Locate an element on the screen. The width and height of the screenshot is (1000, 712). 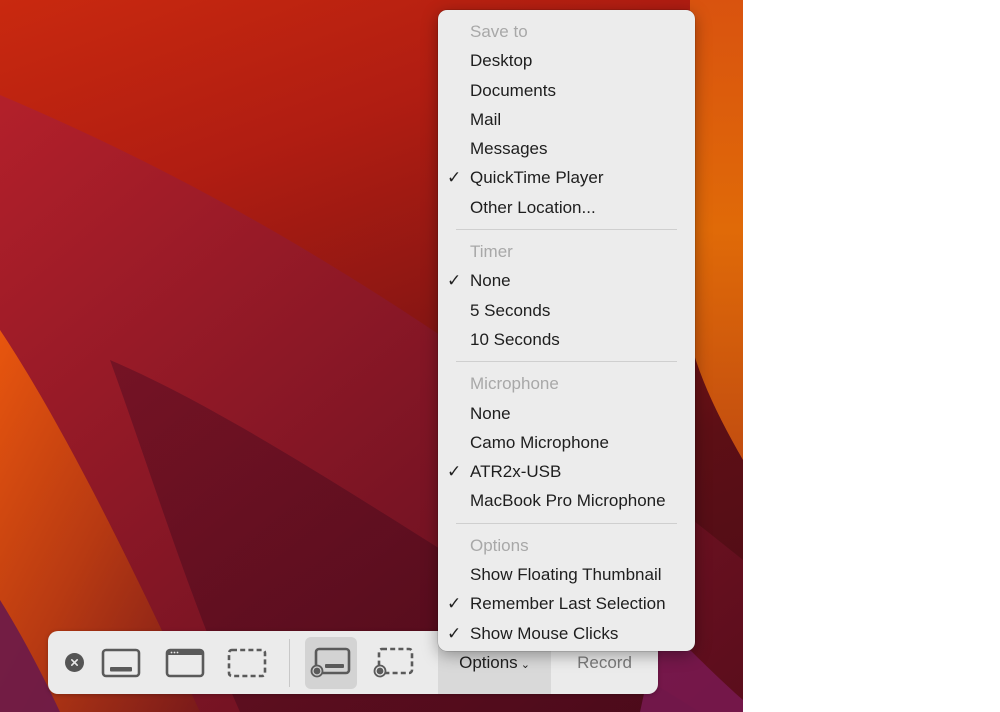
menu-header-options: Options is located at coordinates (499, 545).